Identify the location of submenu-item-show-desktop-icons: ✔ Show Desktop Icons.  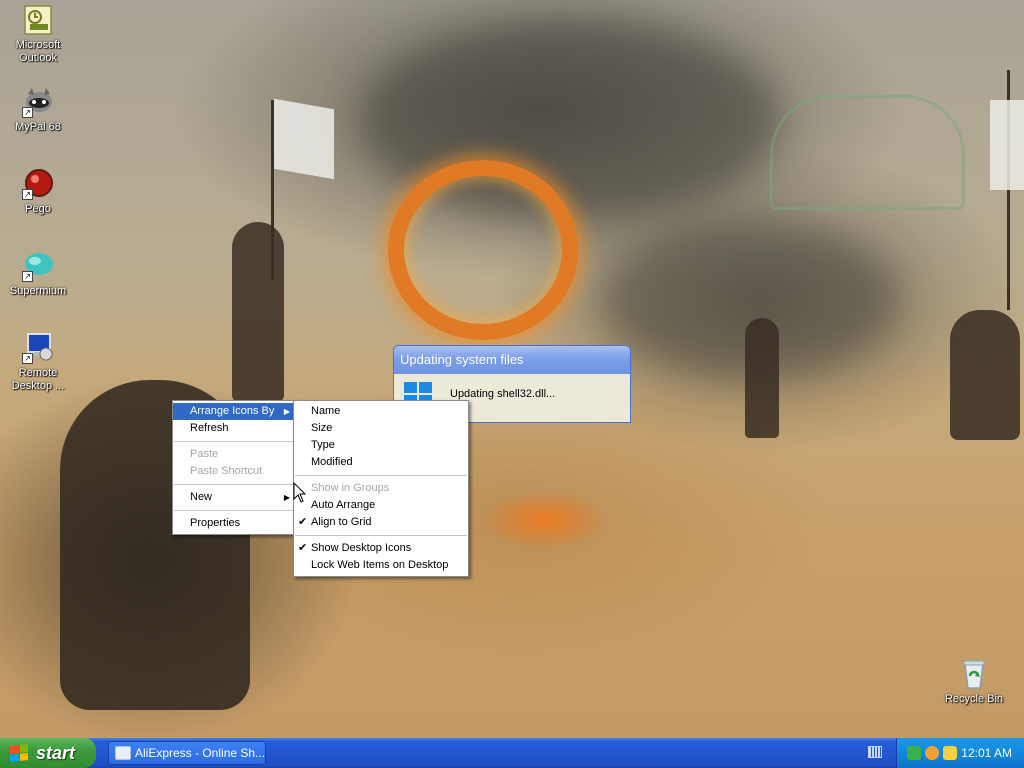
(381, 548).